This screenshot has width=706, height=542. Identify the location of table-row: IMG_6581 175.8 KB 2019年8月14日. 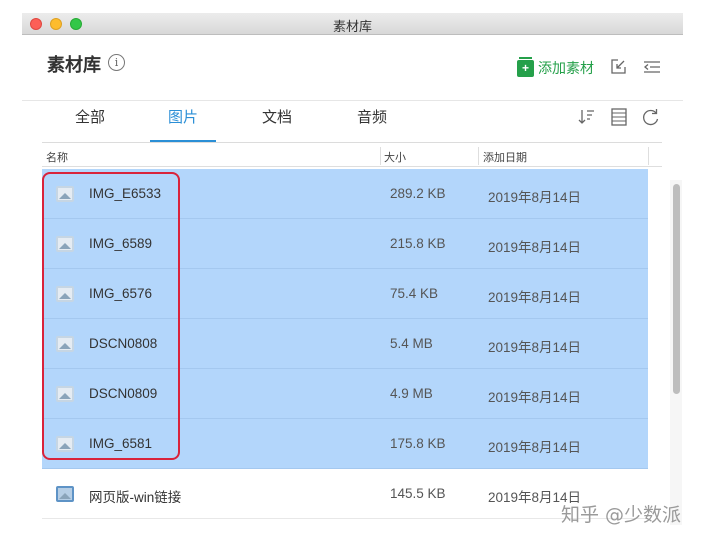
(345, 444).